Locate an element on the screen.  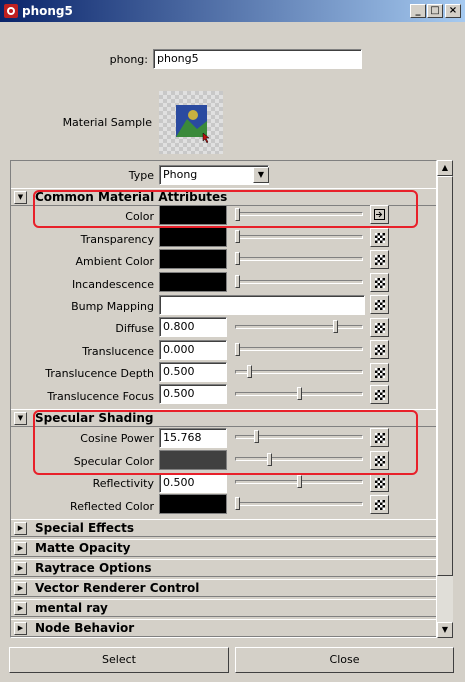
section-mental-ray: ▶ mental ray is located at coordinates (223, 608).